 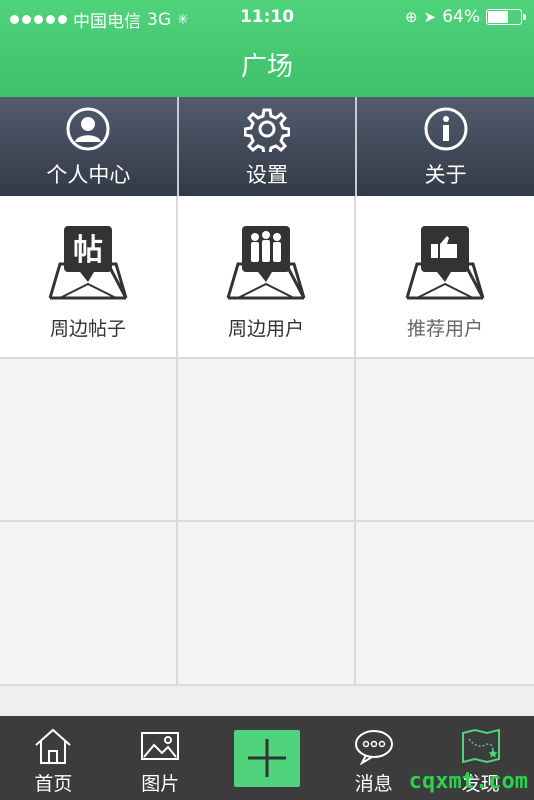 I want to click on user-circle-icon, so click(x=88, y=129).